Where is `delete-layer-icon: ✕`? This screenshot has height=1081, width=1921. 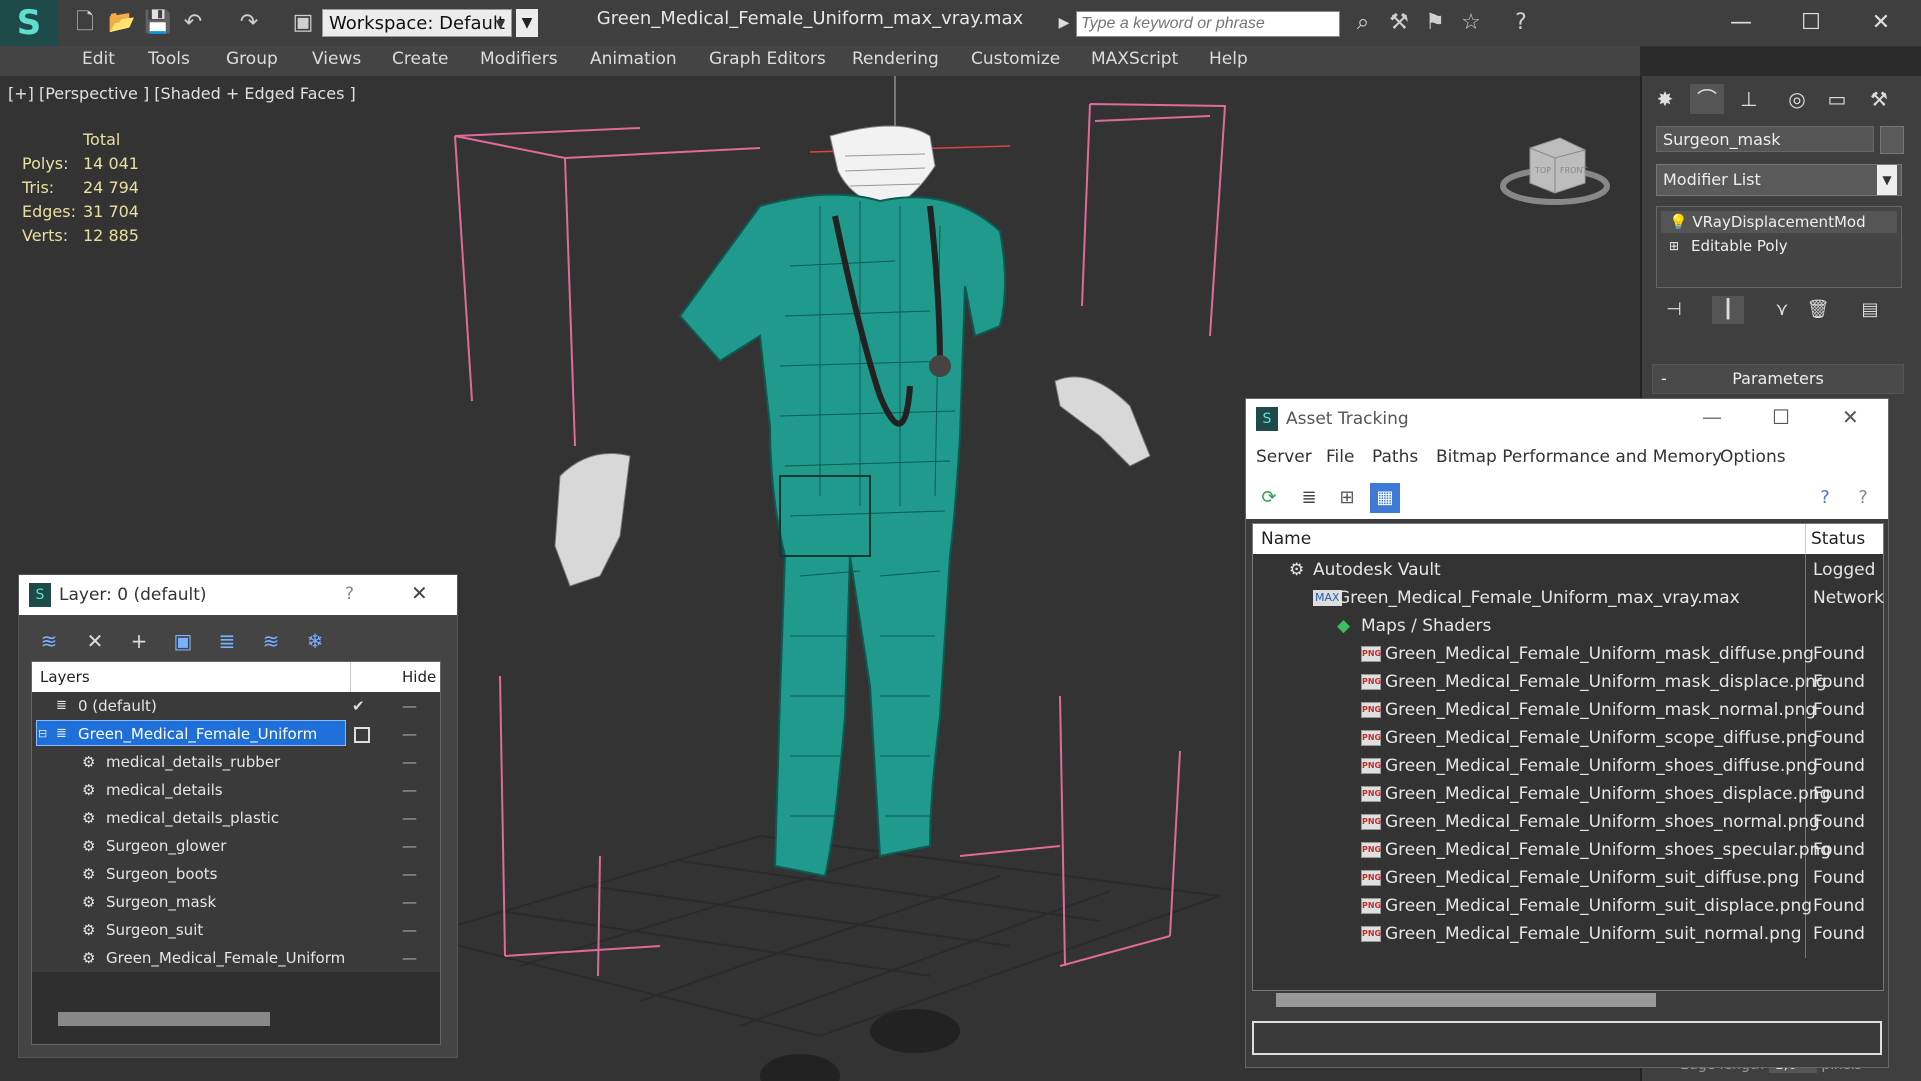 delete-layer-icon: ✕ is located at coordinates (95, 641).